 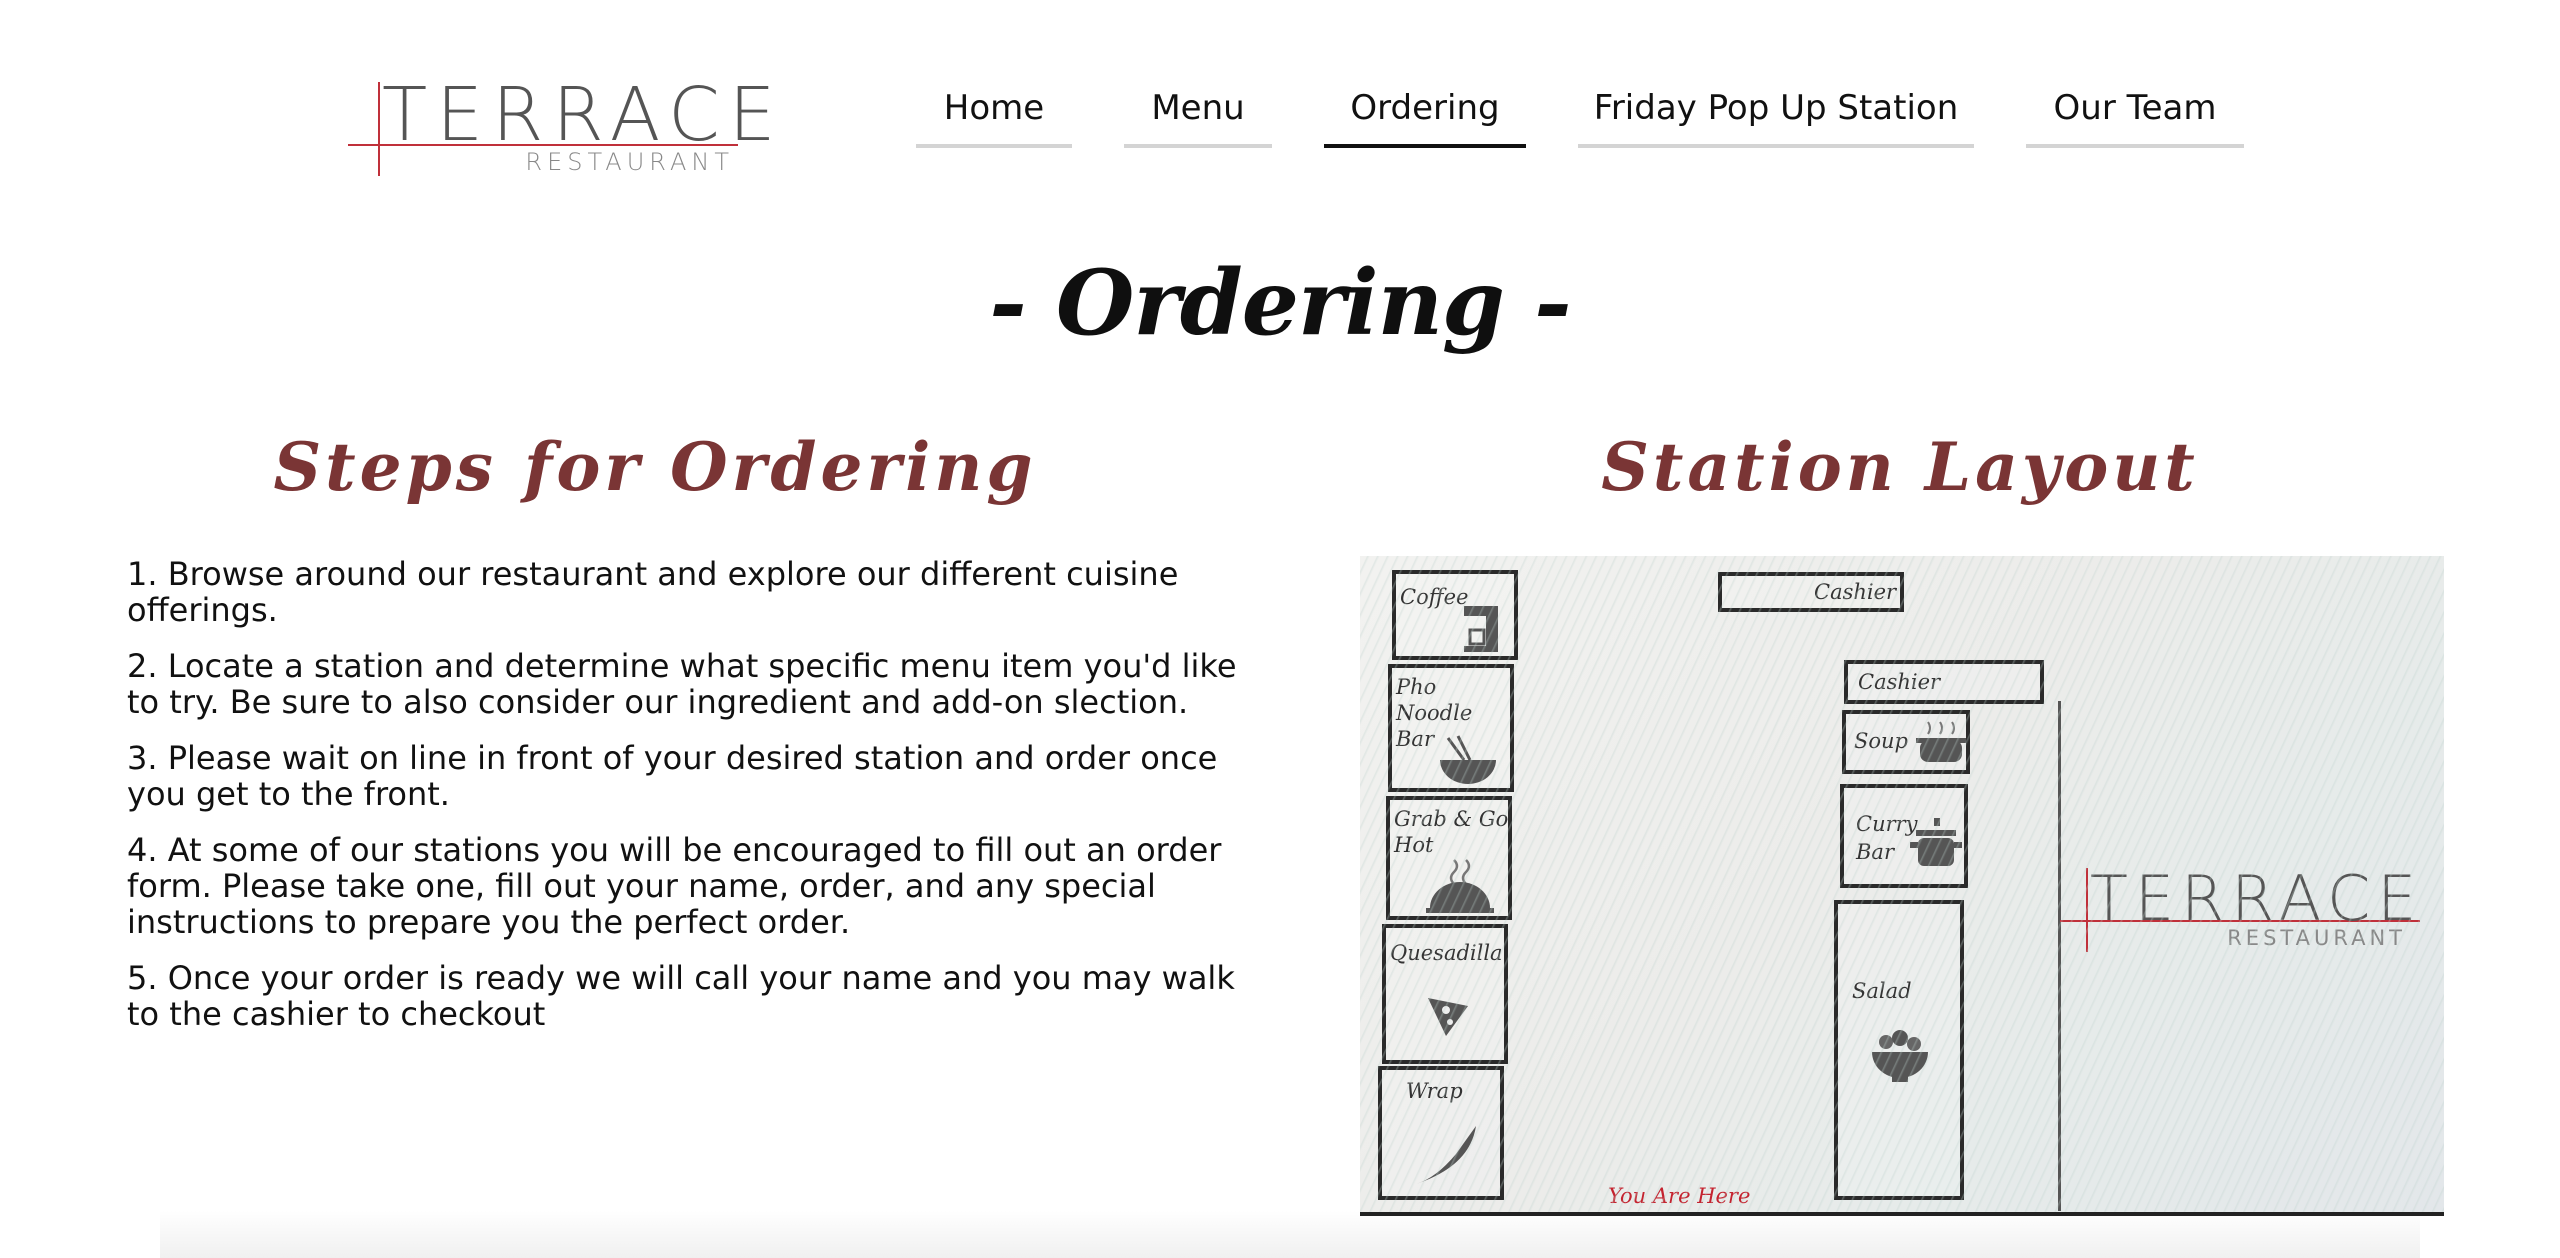 What do you see at coordinates (1446, 1155) in the screenshot?
I see `chili-pepper-icon` at bounding box center [1446, 1155].